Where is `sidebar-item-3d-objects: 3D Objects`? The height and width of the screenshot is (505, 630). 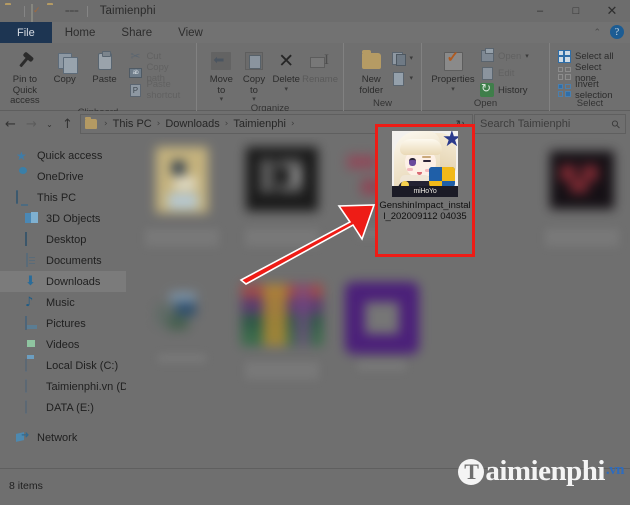 sidebar-item-3d-objects: 3D Objects is located at coordinates (63, 218).